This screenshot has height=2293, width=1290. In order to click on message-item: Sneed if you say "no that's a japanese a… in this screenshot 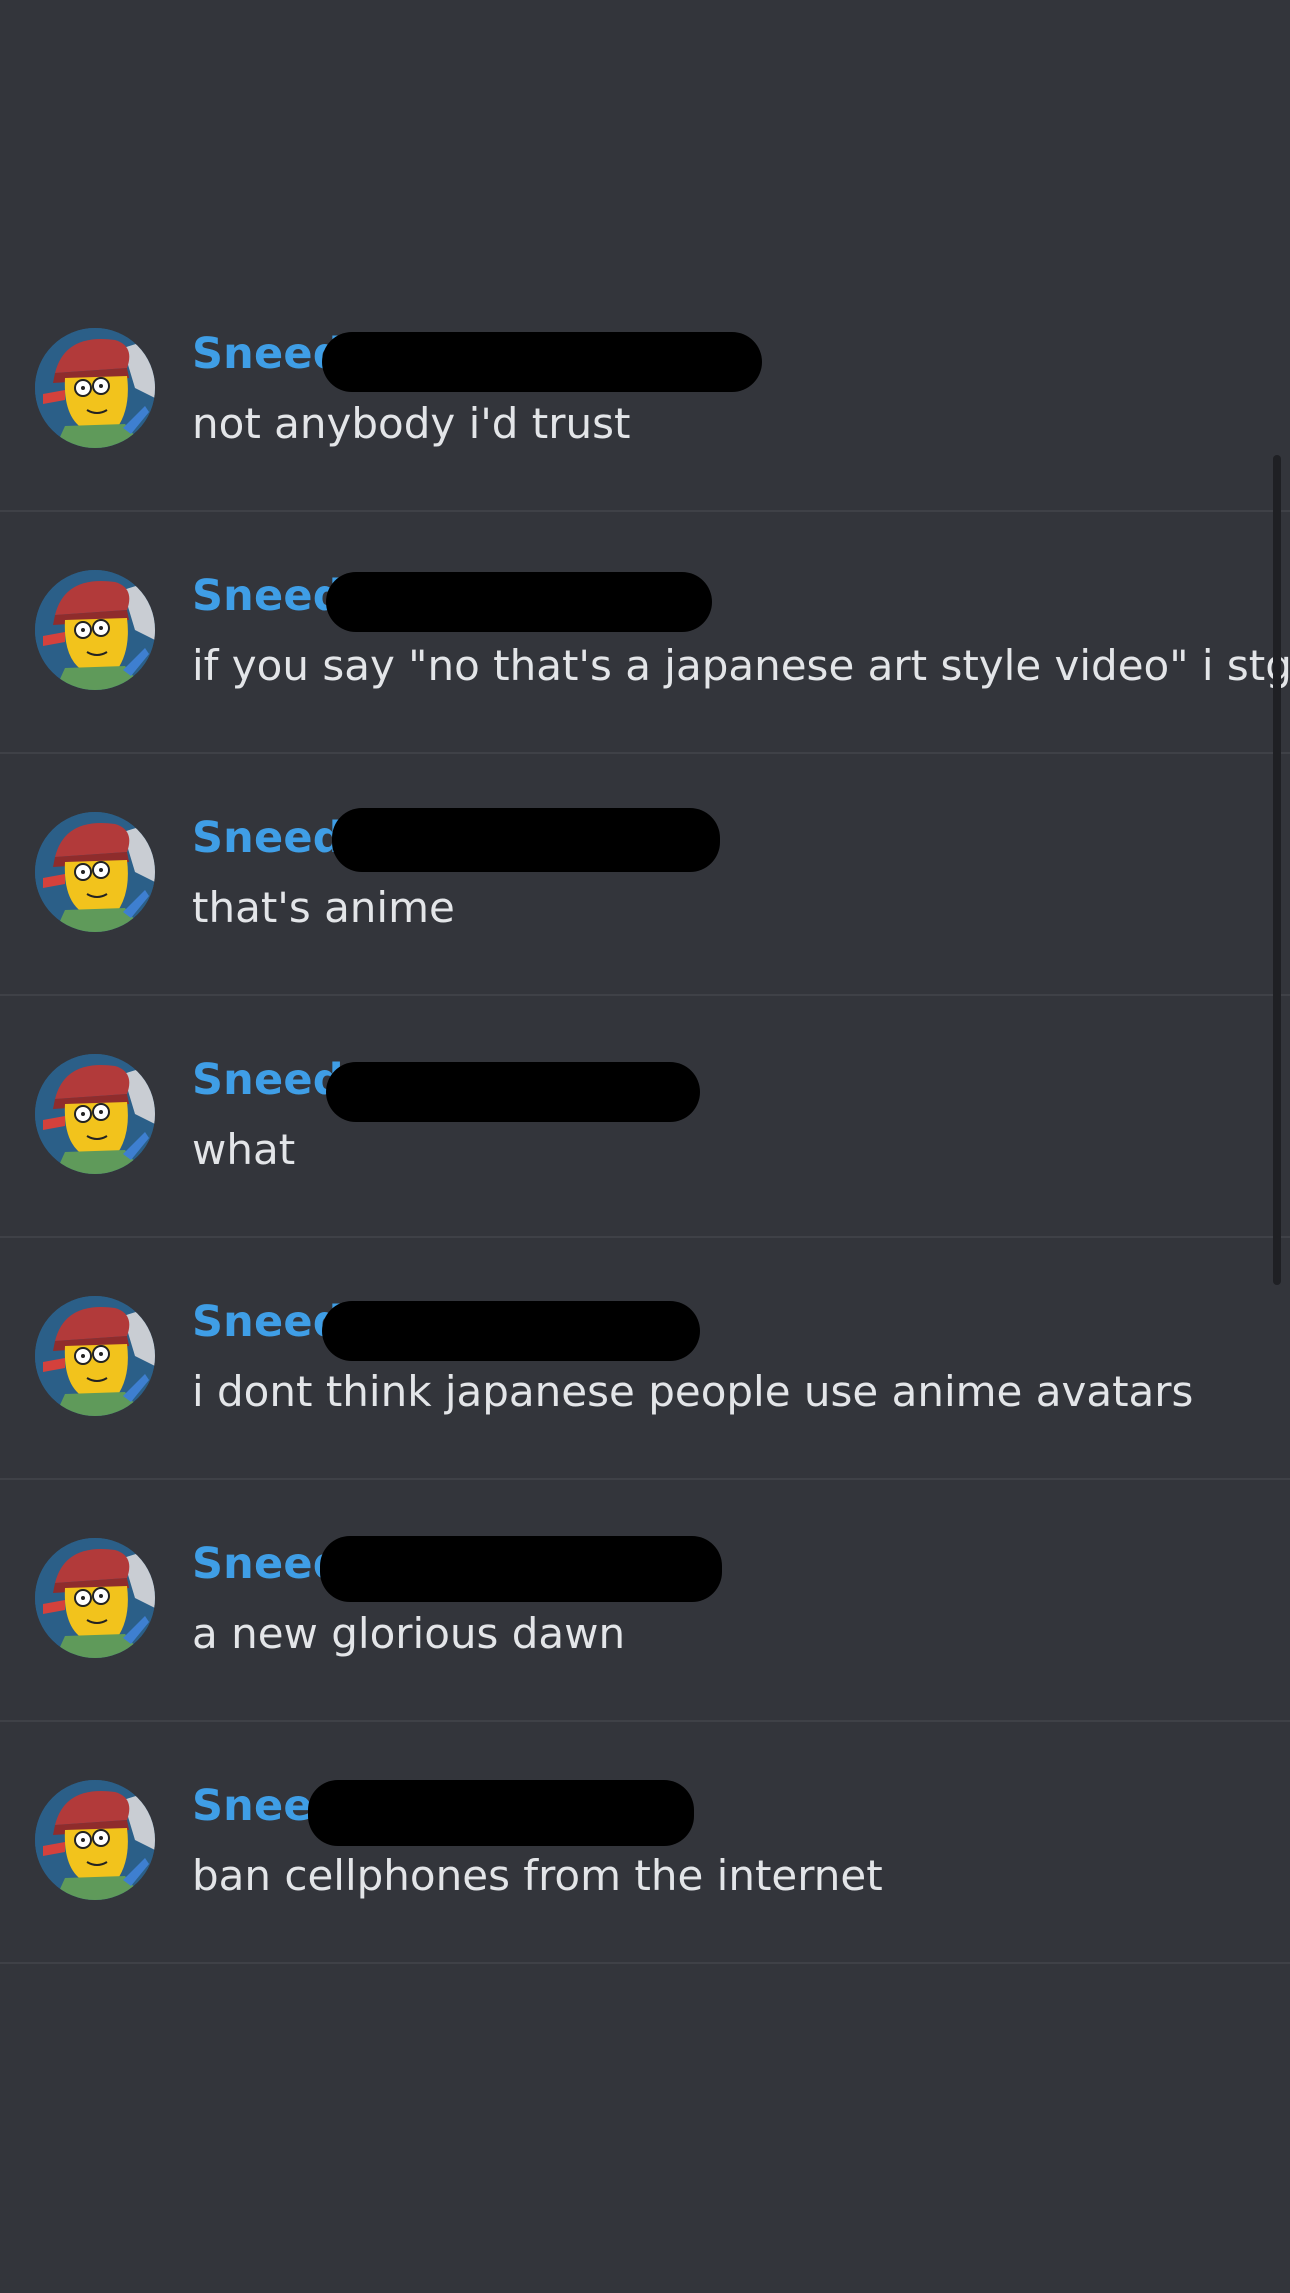, I will do `click(645, 633)`.